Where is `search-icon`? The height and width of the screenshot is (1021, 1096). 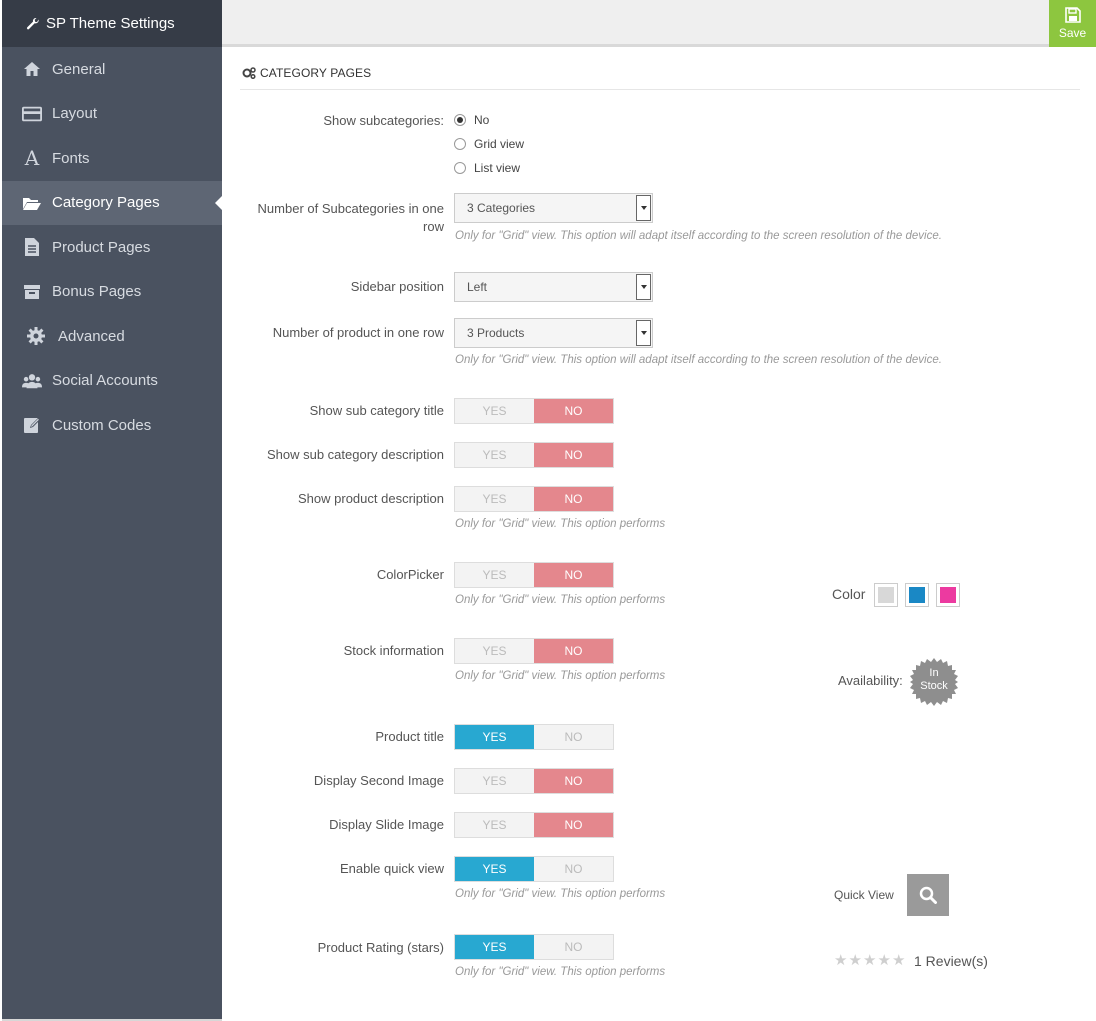
search-icon is located at coordinates (928, 895).